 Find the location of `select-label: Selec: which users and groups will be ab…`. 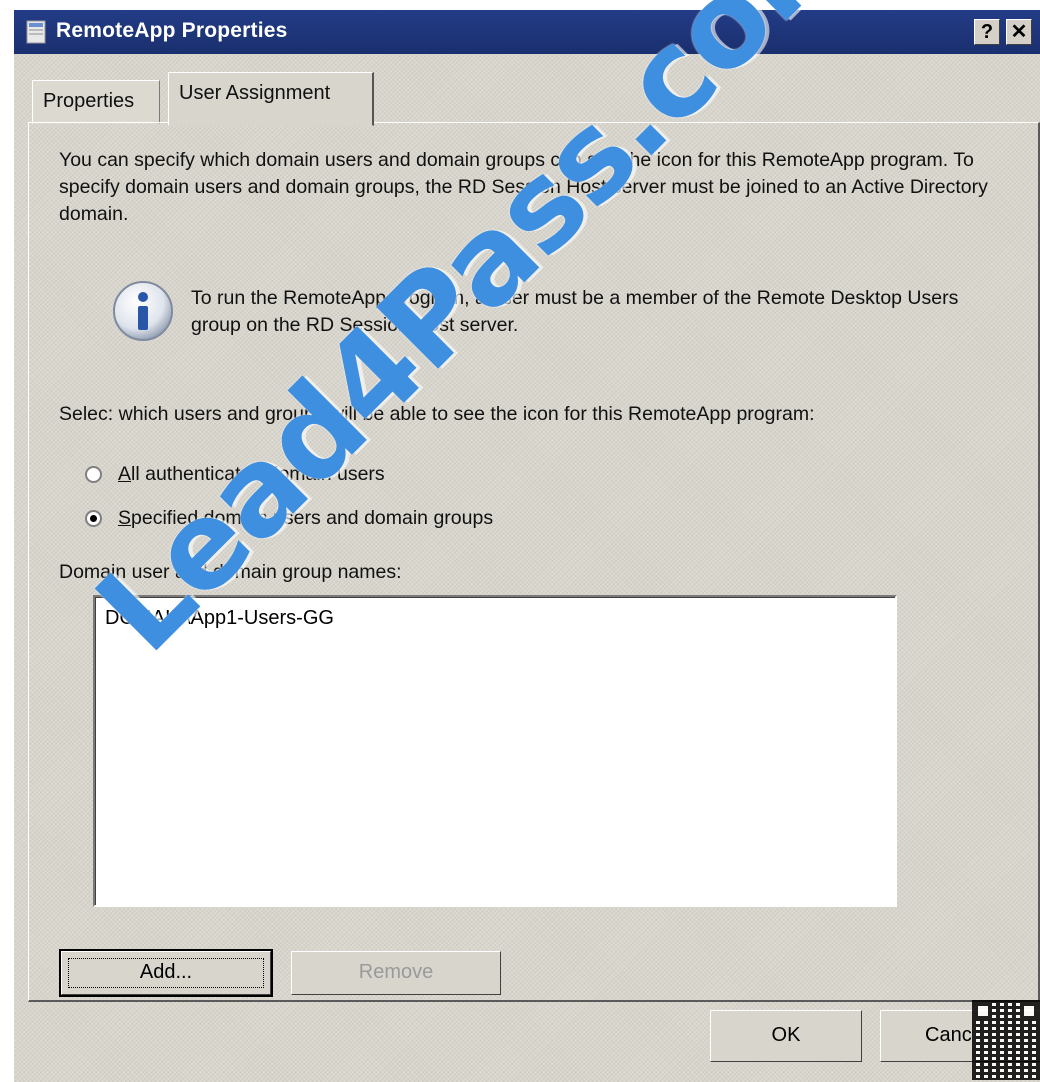

select-label: Selec: which users and groups will be ab… is located at coordinates (437, 414).